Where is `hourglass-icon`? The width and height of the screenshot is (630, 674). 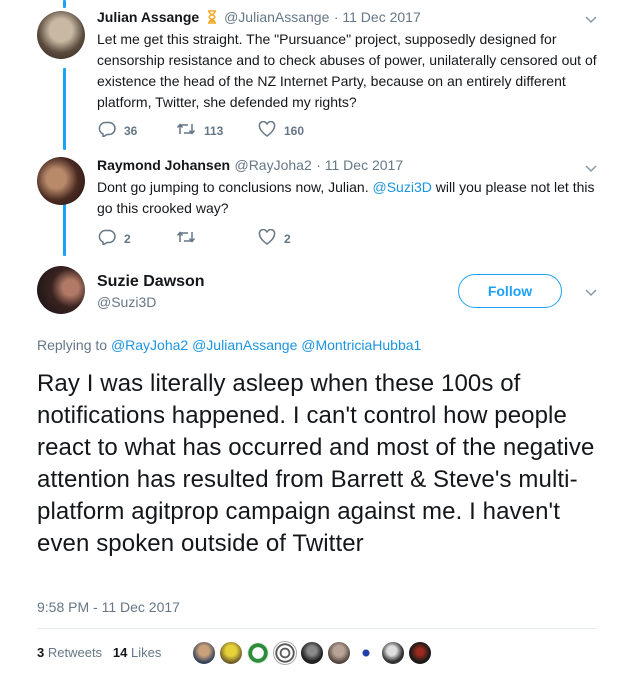
hourglass-icon is located at coordinates (212, 19).